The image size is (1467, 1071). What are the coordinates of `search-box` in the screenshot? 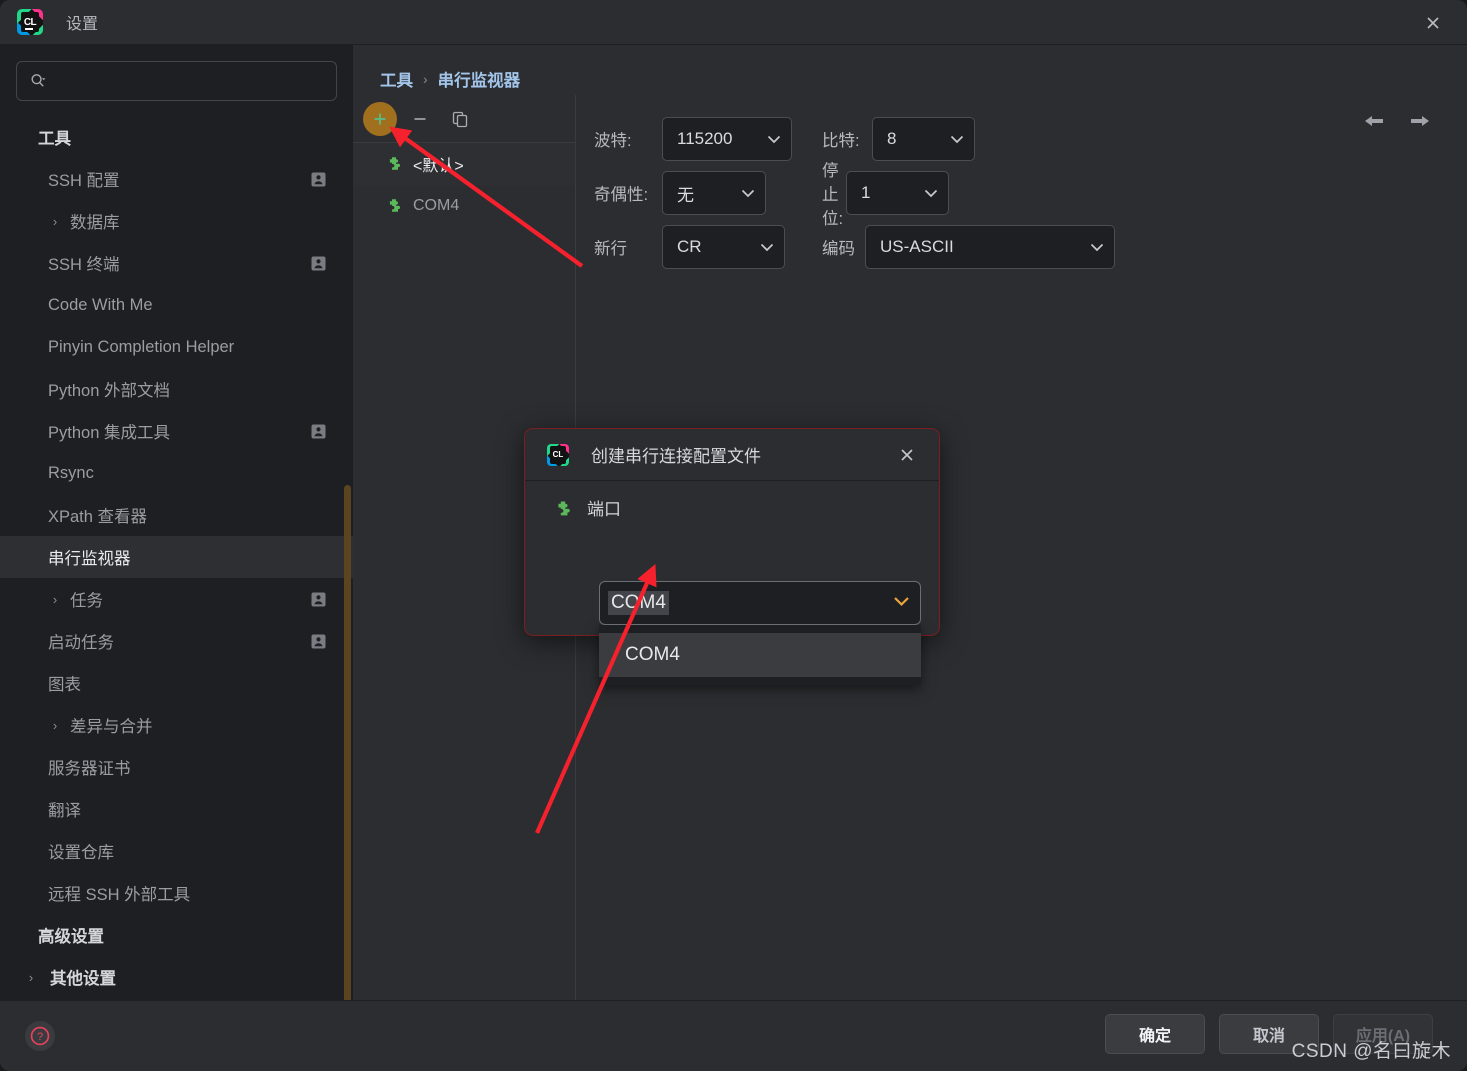 It's located at (176, 81).